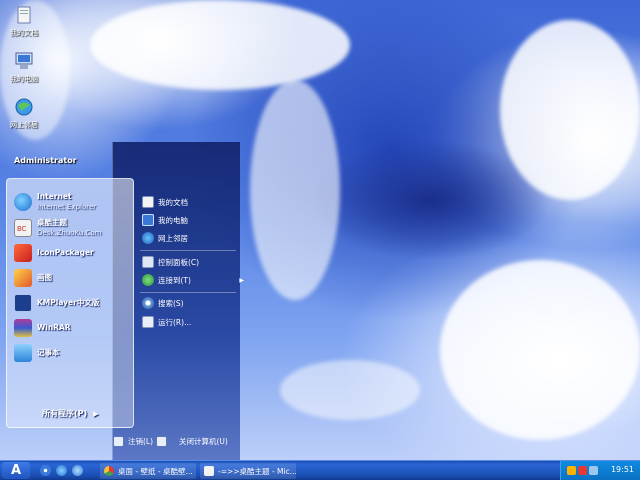 This screenshot has height=480, width=640. What do you see at coordinates (582, 470) in the screenshot?
I see `security-icon` at bounding box center [582, 470].